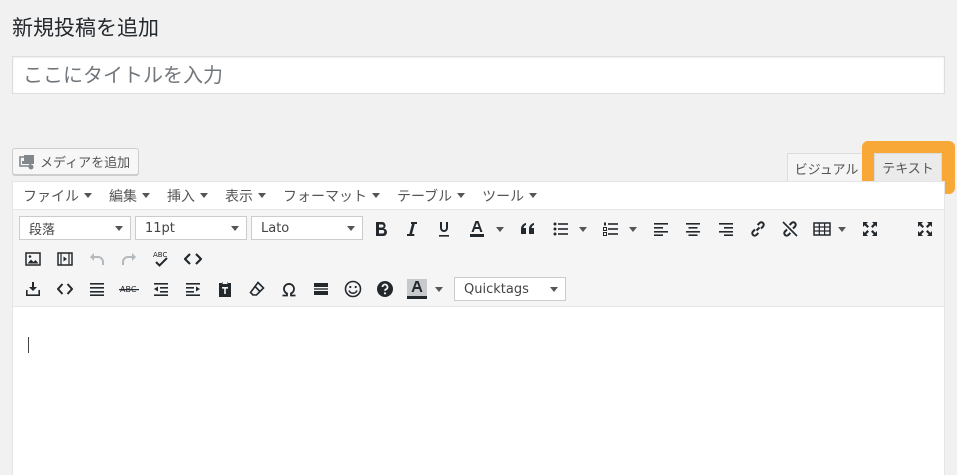 This screenshot has height=475, width=957. I want to click on toolbar-row-1: 段落 11pt Lato, so click(478, 229).